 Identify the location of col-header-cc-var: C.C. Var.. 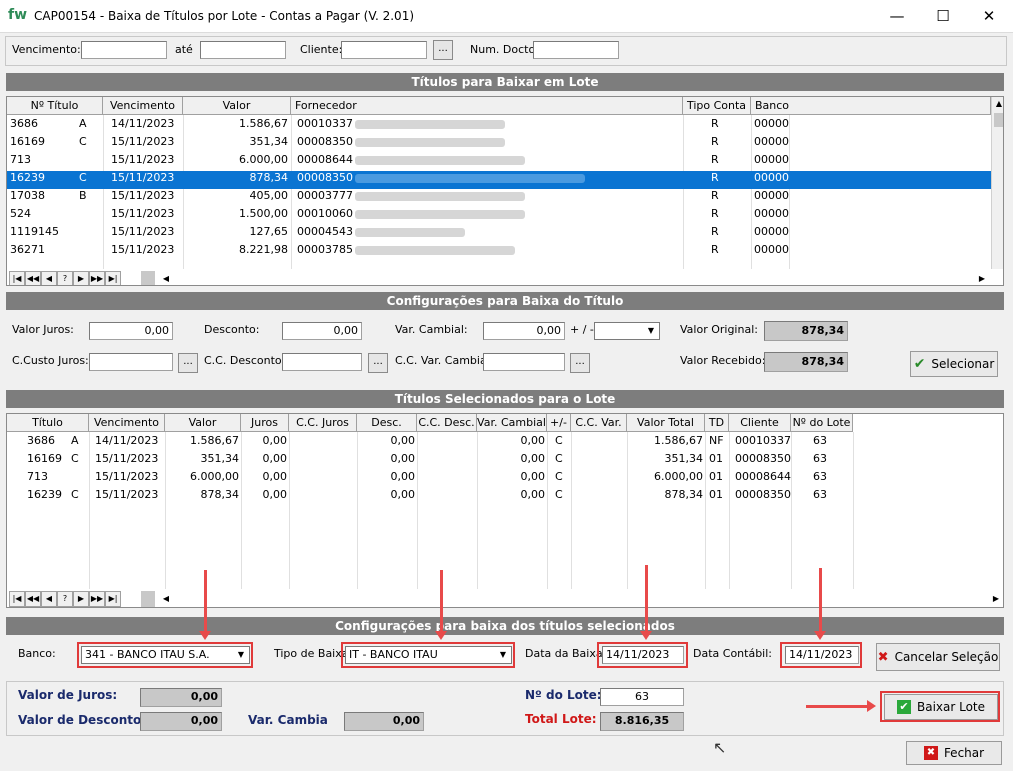
(599, 423).